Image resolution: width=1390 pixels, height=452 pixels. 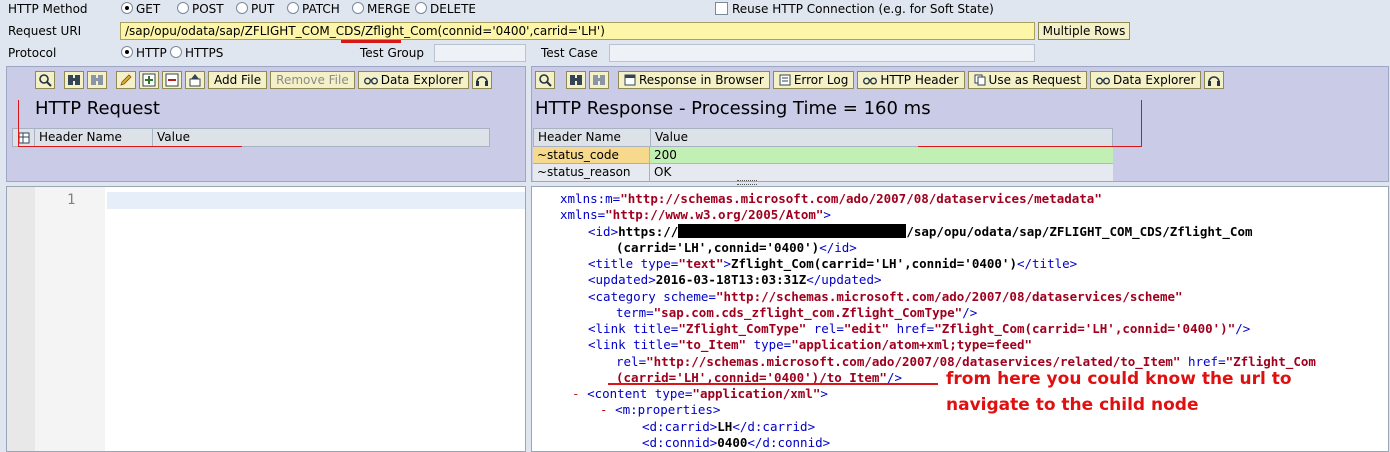 I want to click on status-reason-name: ~status_reason, so click(x=591, y=172).